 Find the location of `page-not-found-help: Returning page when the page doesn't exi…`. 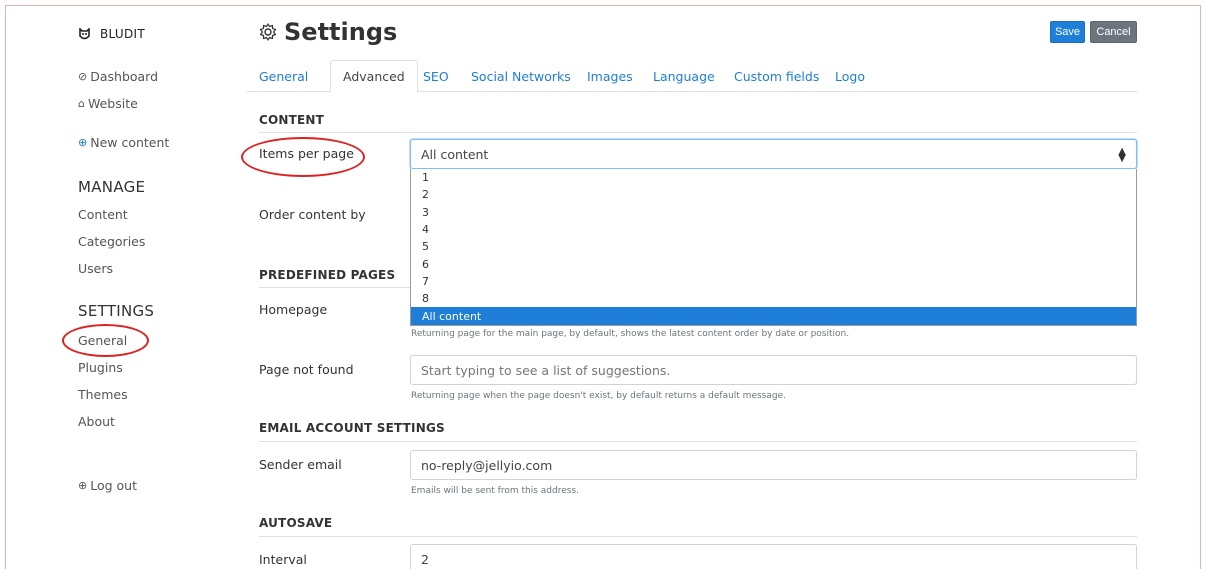

page-not-found-help: Returning page when the page doesn't exi… is located at coordinates (598, 396).